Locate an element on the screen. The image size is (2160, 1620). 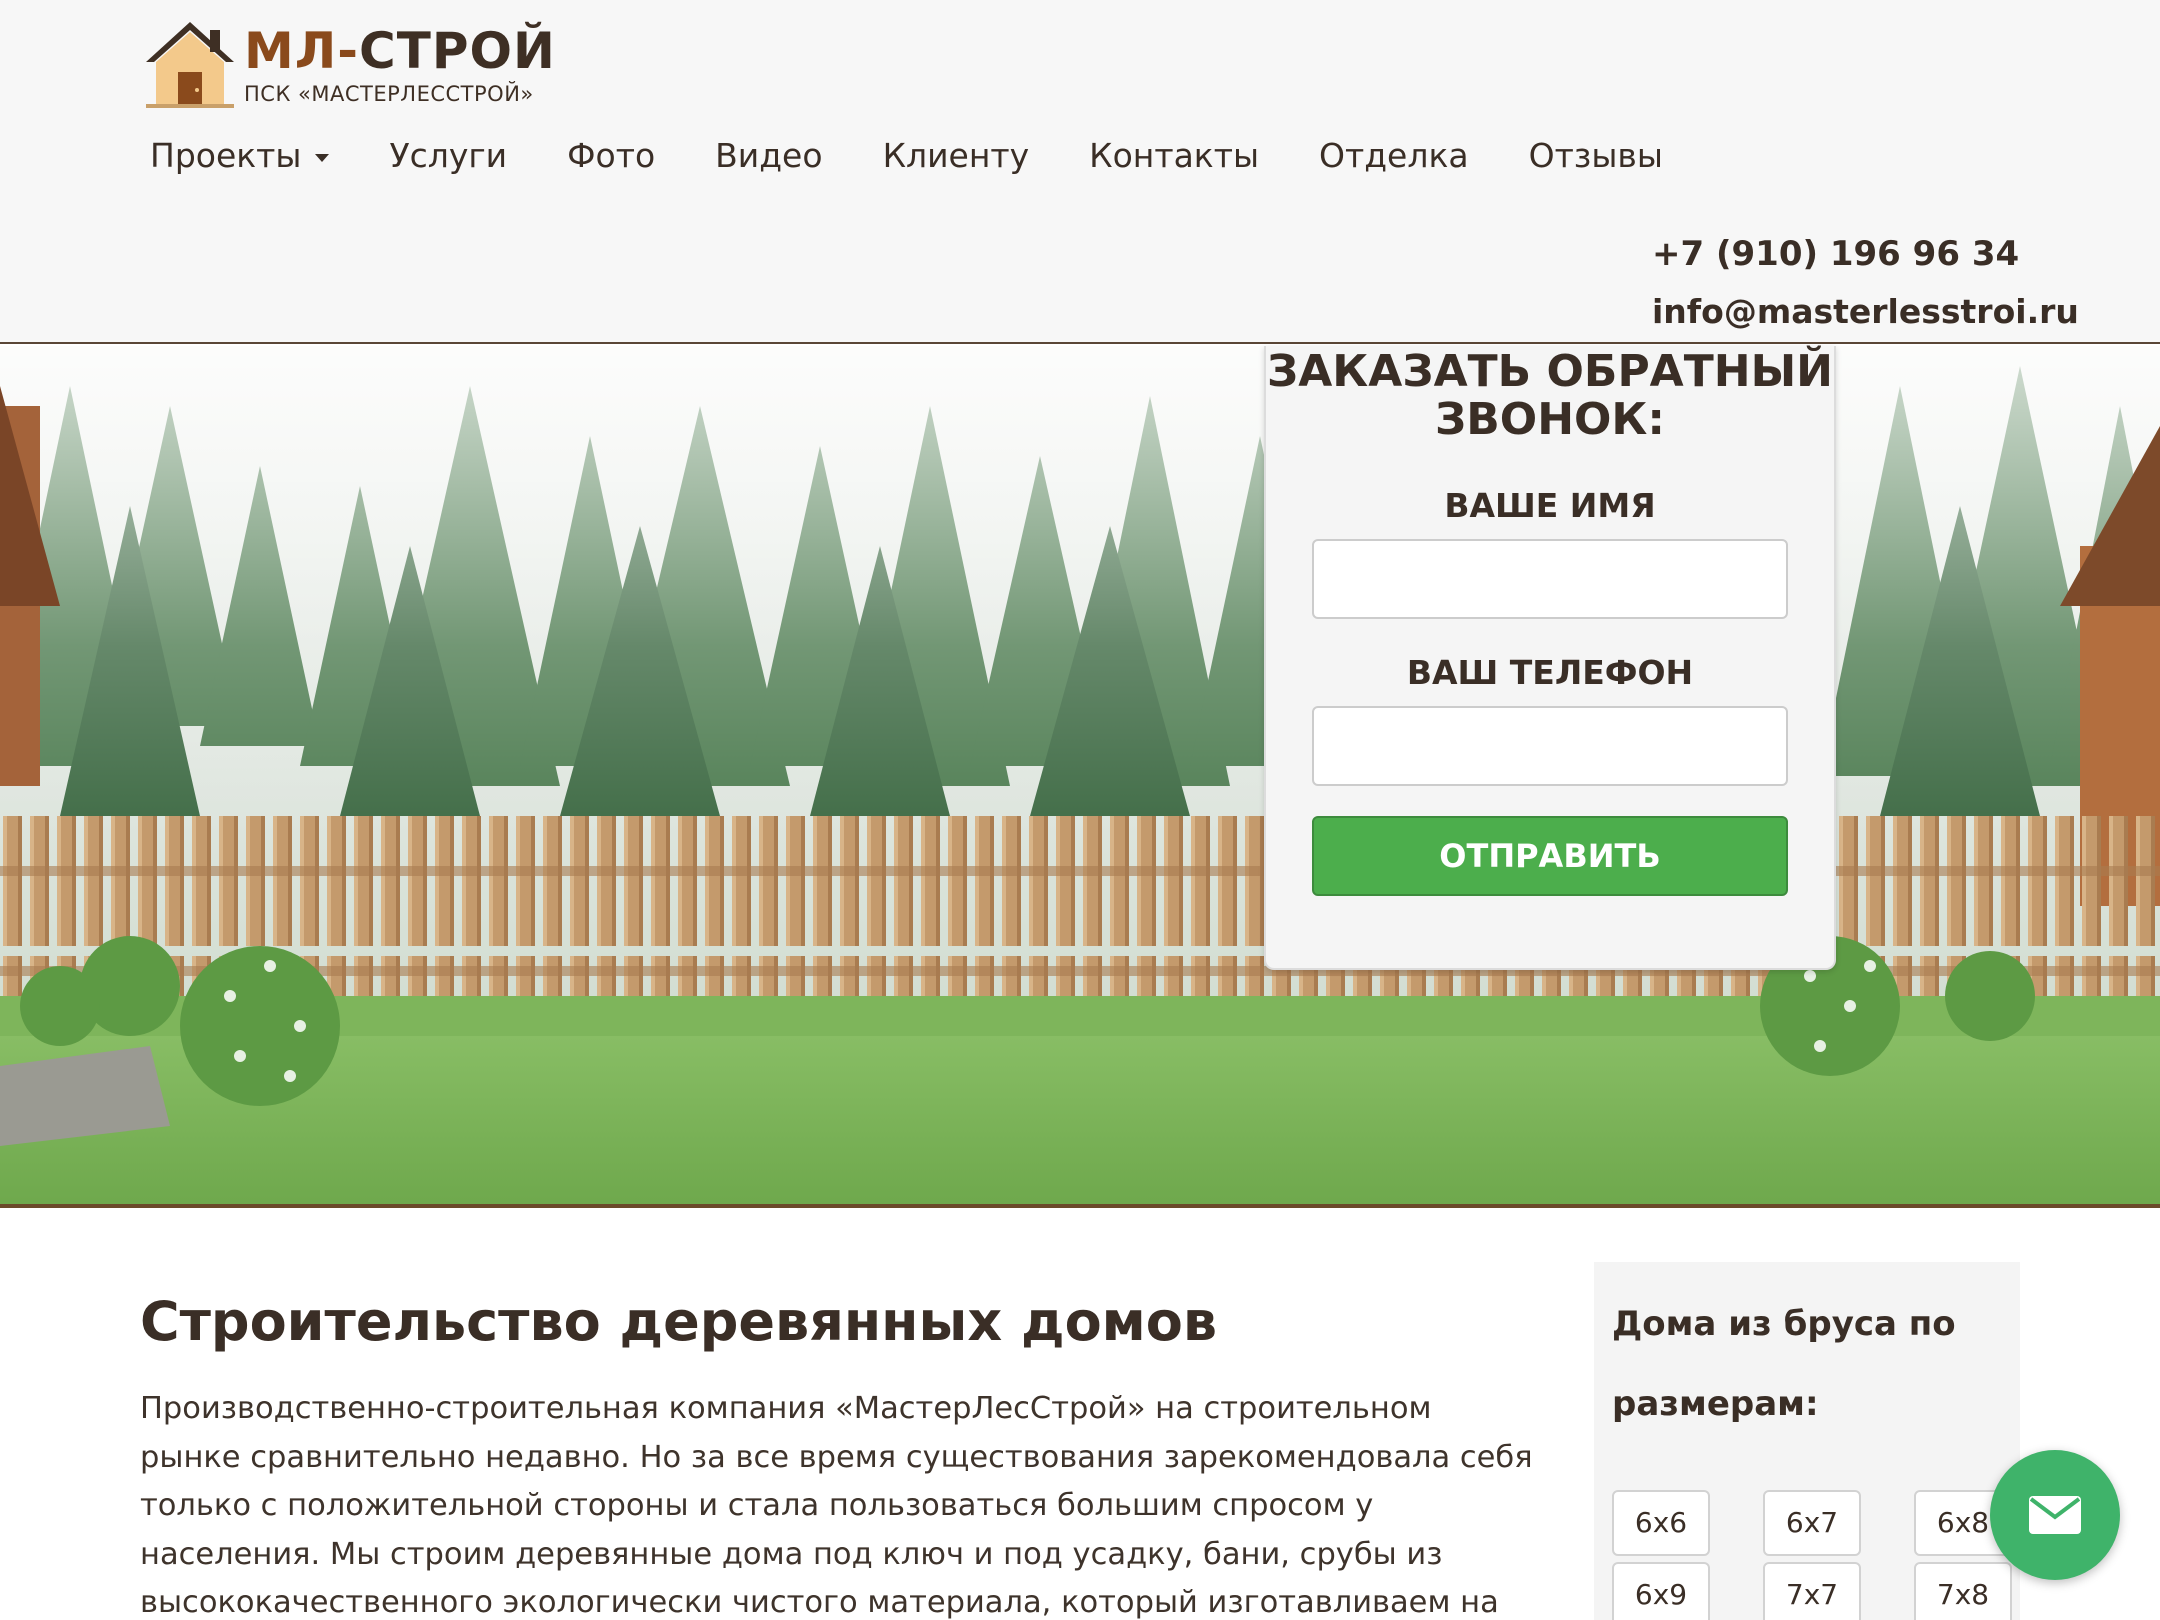
logo-title-ml: МЛ- is located at coordinates (302, 51).